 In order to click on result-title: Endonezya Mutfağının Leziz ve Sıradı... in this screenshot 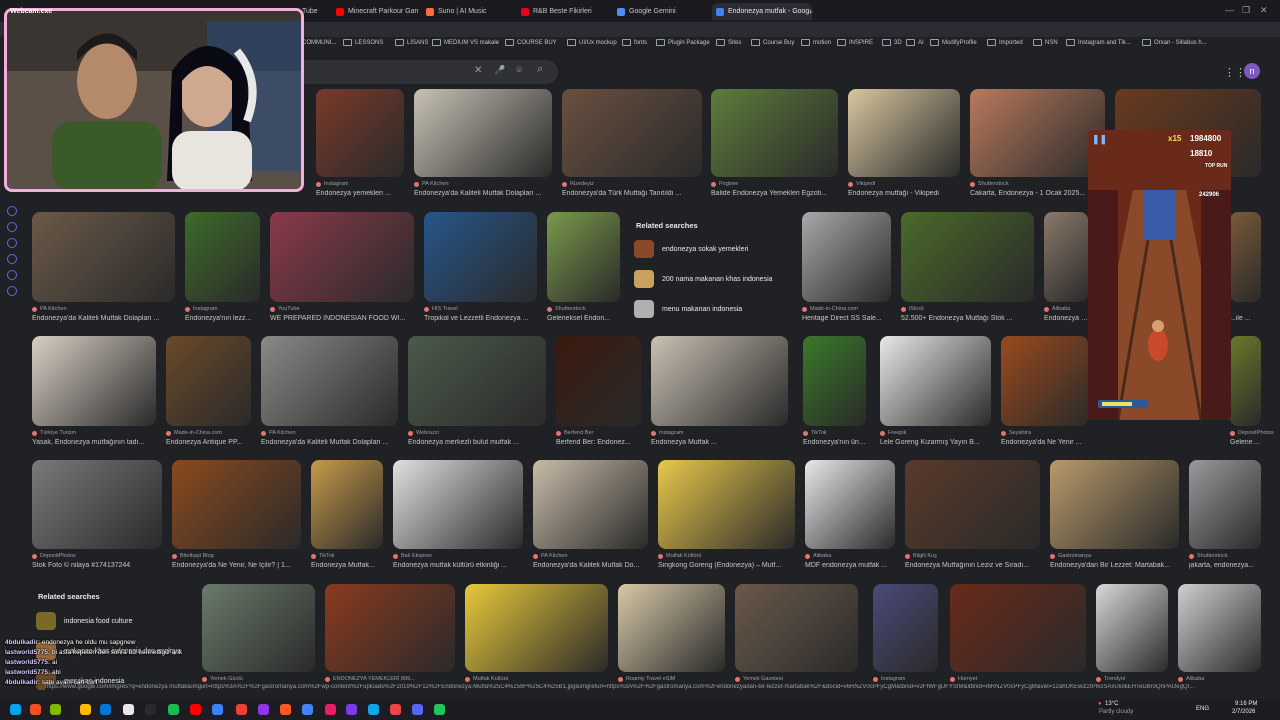, I will do `click(972, 565)`.